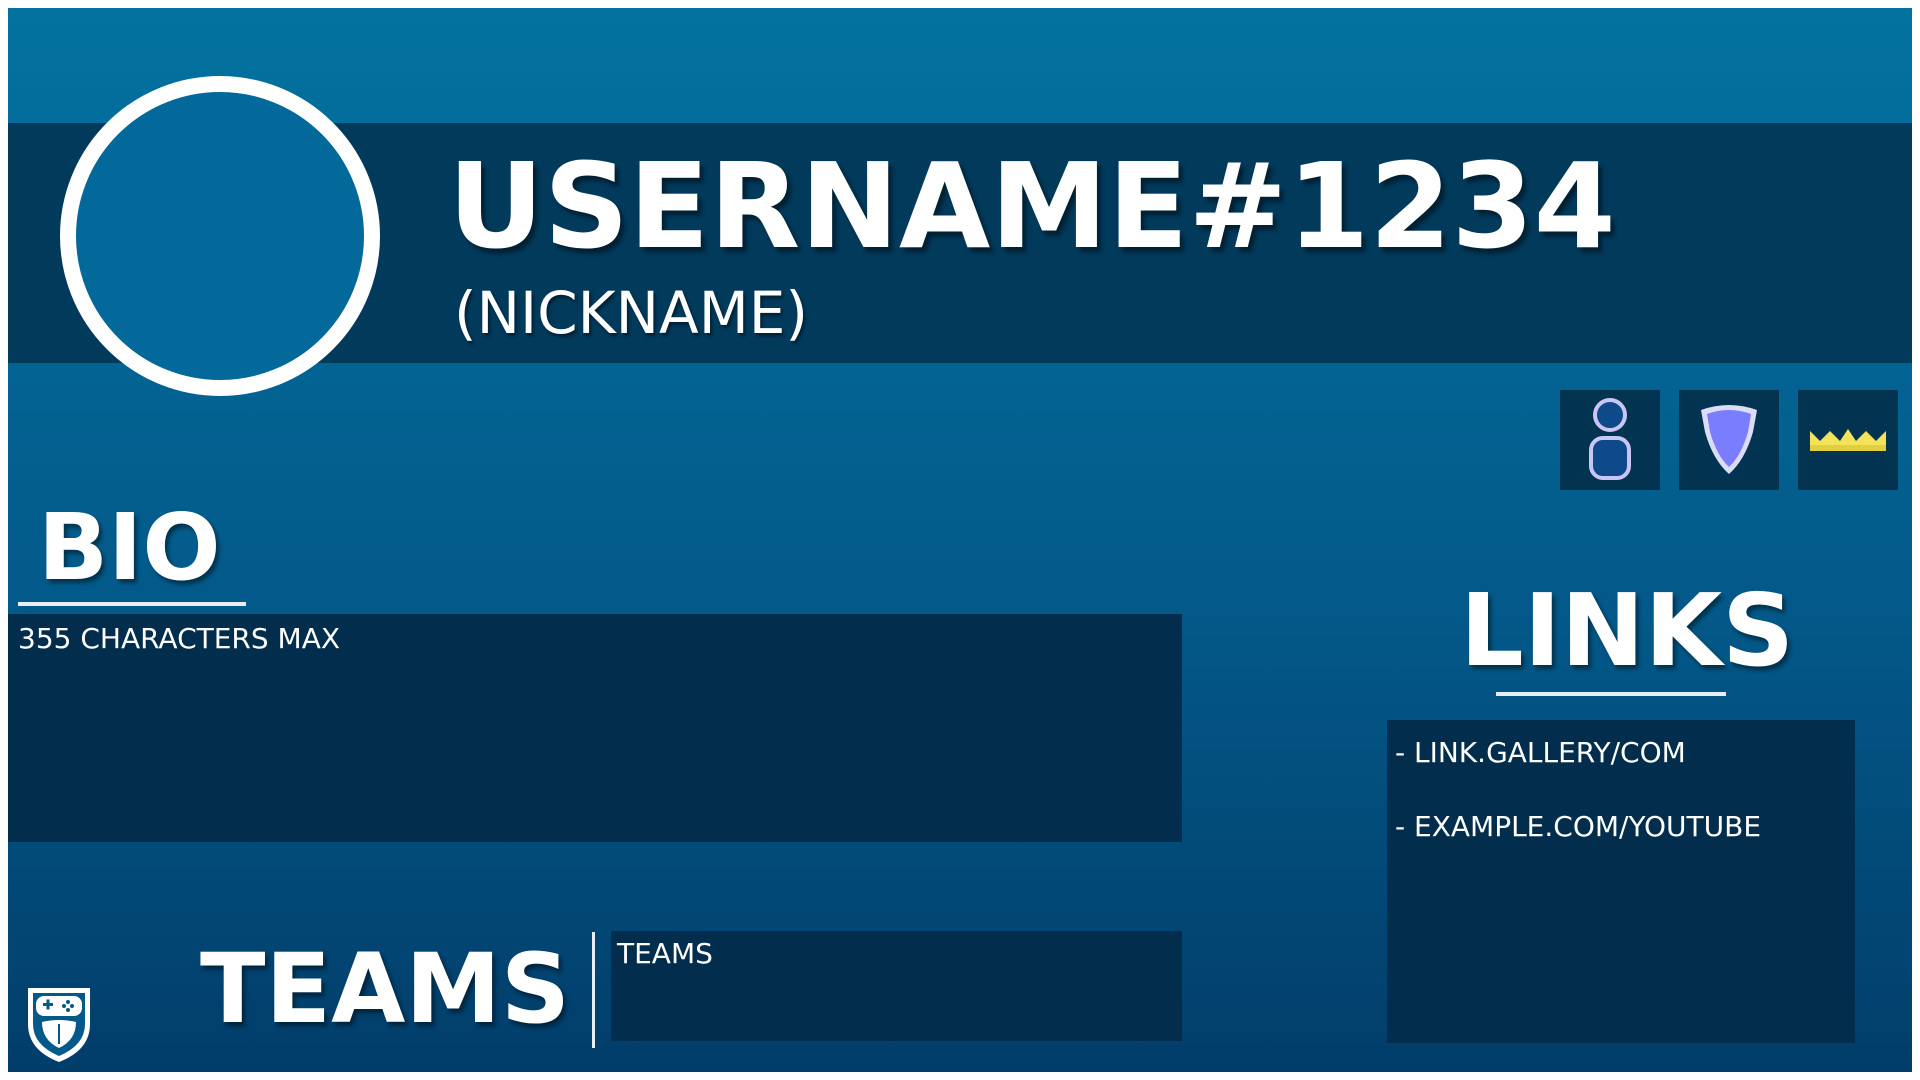  What do you see at coordinates (593, 990) in the screenshot?
I see `teams-divider` at bounding box center [593, 990].